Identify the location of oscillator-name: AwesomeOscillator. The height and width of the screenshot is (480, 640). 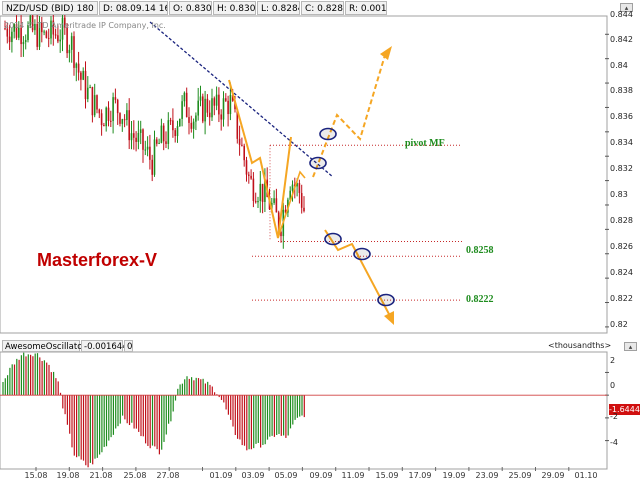
(44, 346).